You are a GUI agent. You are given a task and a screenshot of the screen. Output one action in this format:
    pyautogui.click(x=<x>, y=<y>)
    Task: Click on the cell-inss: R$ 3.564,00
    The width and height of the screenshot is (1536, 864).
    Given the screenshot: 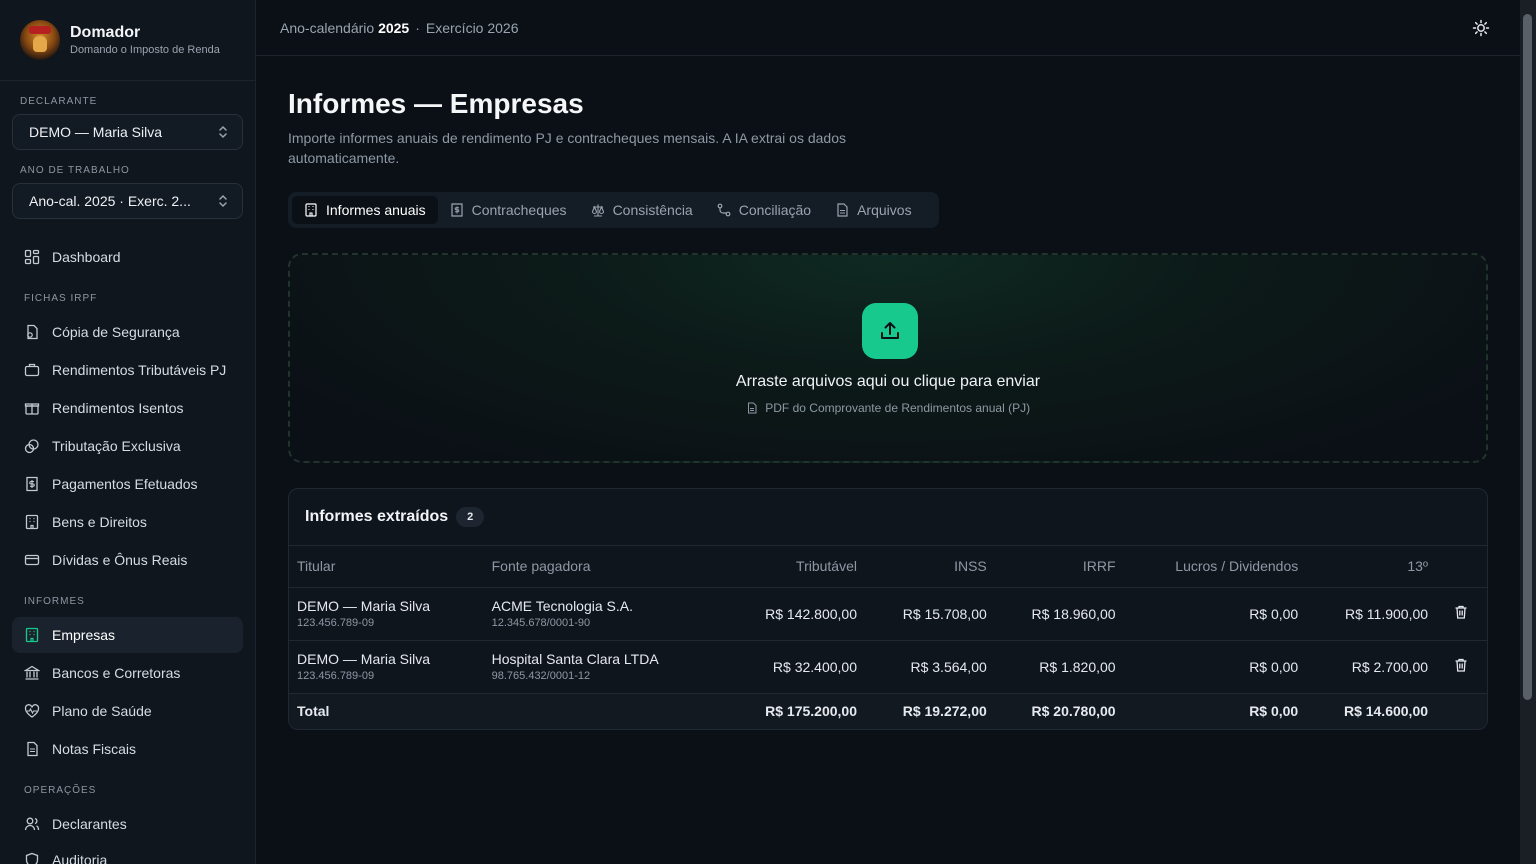 What is the action you would take?
    pyautogui.click(x=921, y=667)
    